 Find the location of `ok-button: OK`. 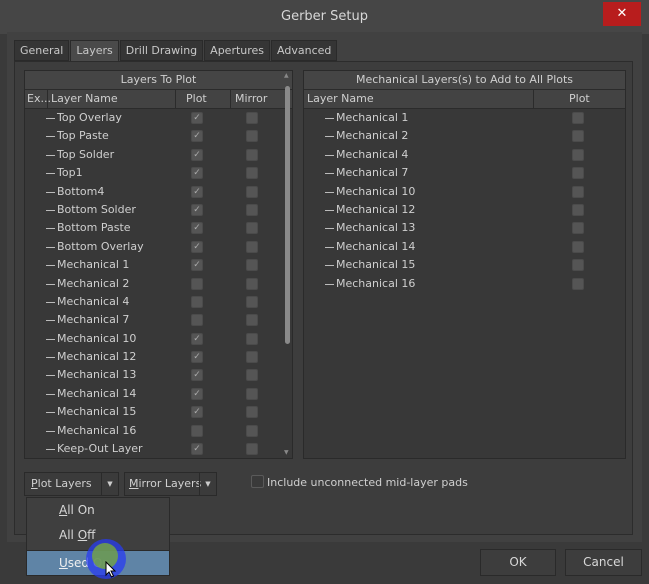

ok-button: OK is located at coordinates (518, 562).